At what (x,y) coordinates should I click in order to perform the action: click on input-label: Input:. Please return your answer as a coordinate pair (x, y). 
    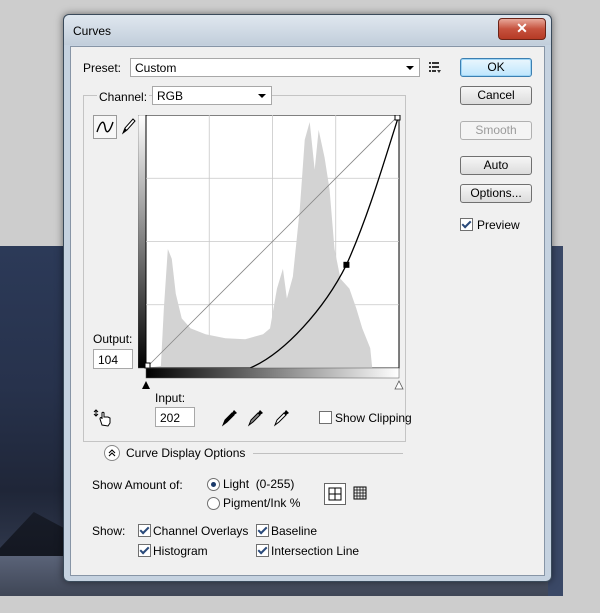
    Looking at the image, I should click on (170, 398).